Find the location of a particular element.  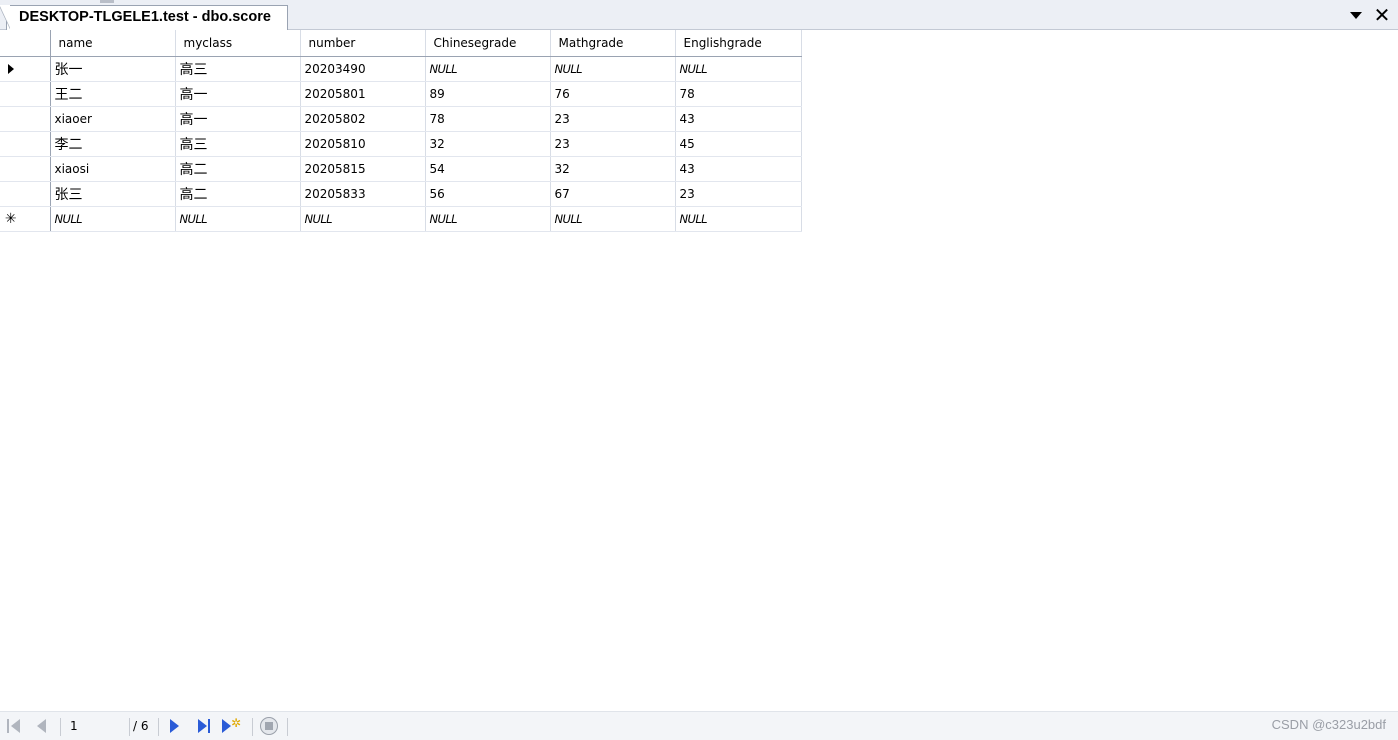

cell-name: 张三 is located at coordinates (113, 194).